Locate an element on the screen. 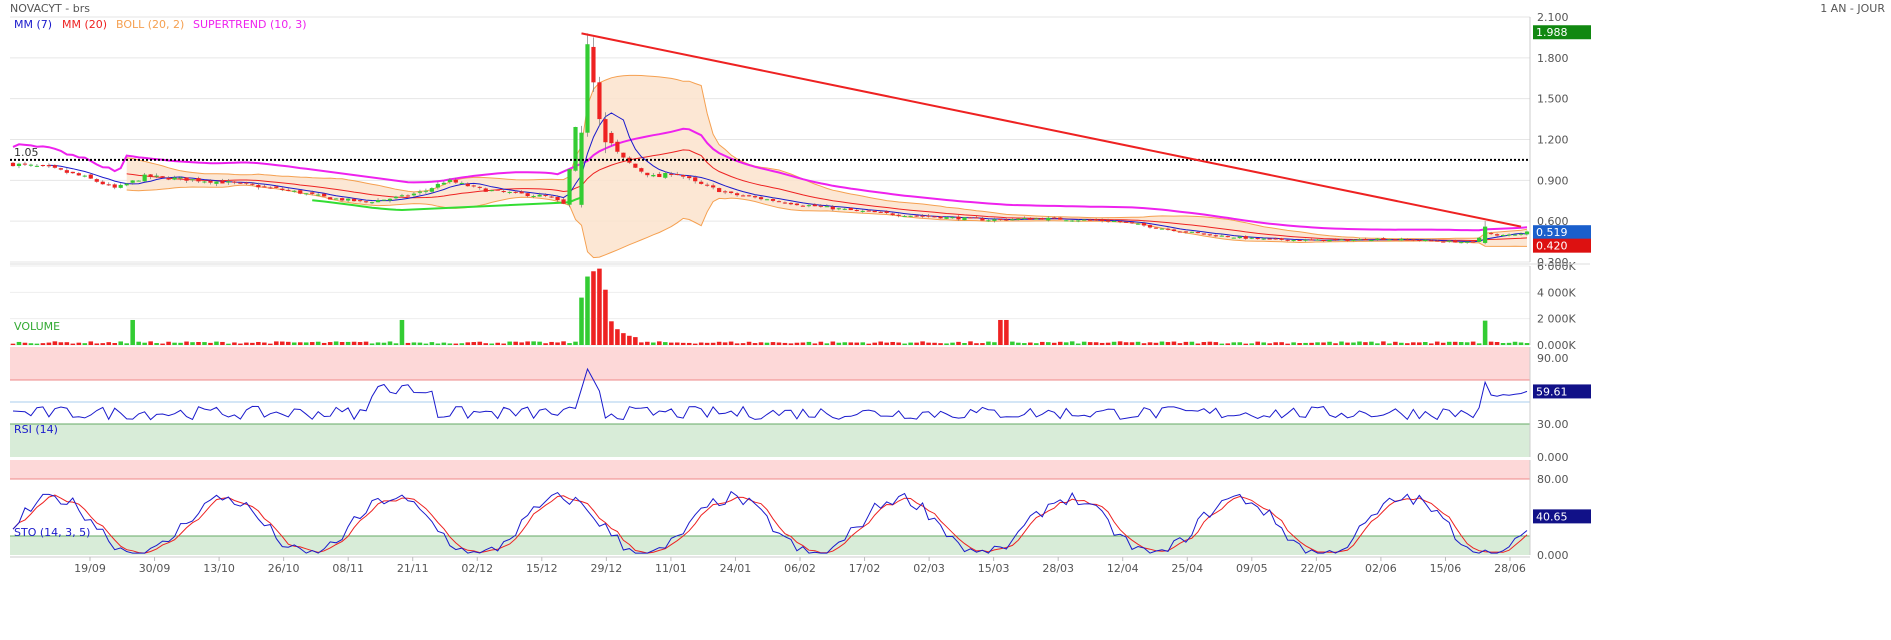 This screenshot has width=1891, height=640. x-tick-label: 02/03 is located at coordinates (929, 568).